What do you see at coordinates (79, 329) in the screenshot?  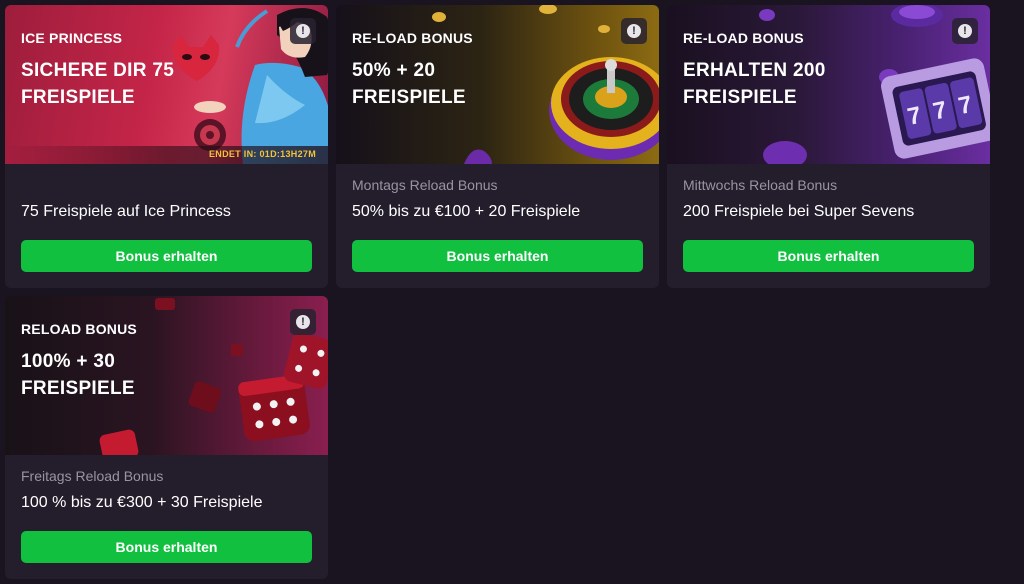 I see `bonus-tag: RELOAD BONUS` at bounding box center [79, 329].